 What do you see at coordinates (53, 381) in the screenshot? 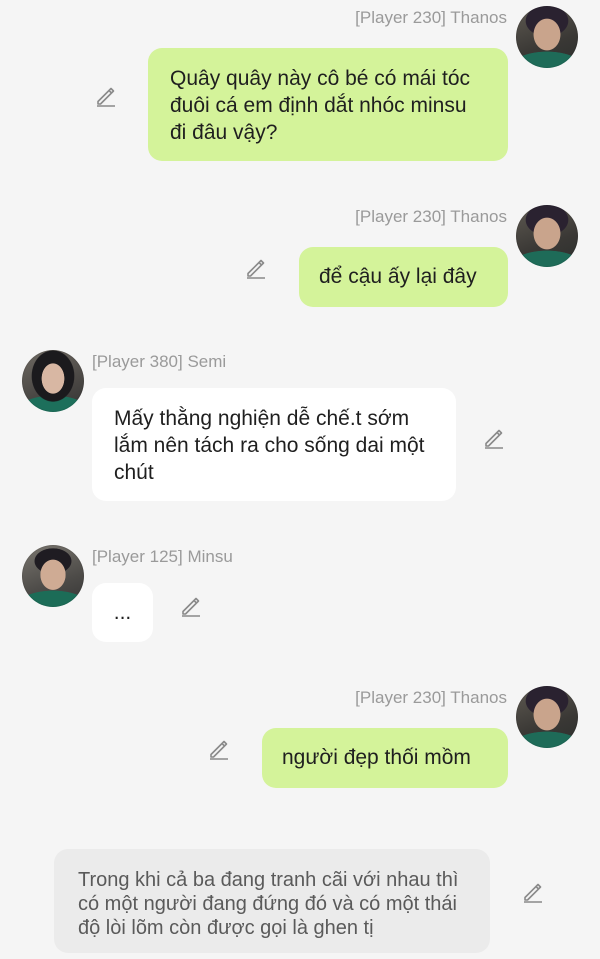
I see `avatar-semi` at bounding box center [53, 381].